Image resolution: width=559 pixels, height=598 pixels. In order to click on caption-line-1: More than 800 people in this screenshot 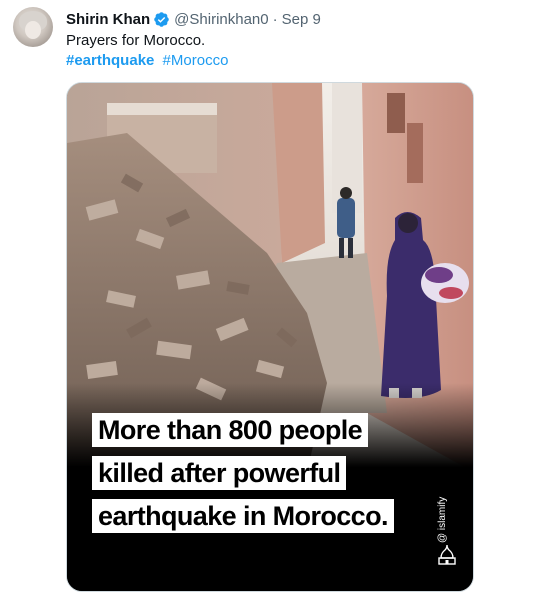, I will do `click(230, 430)`.